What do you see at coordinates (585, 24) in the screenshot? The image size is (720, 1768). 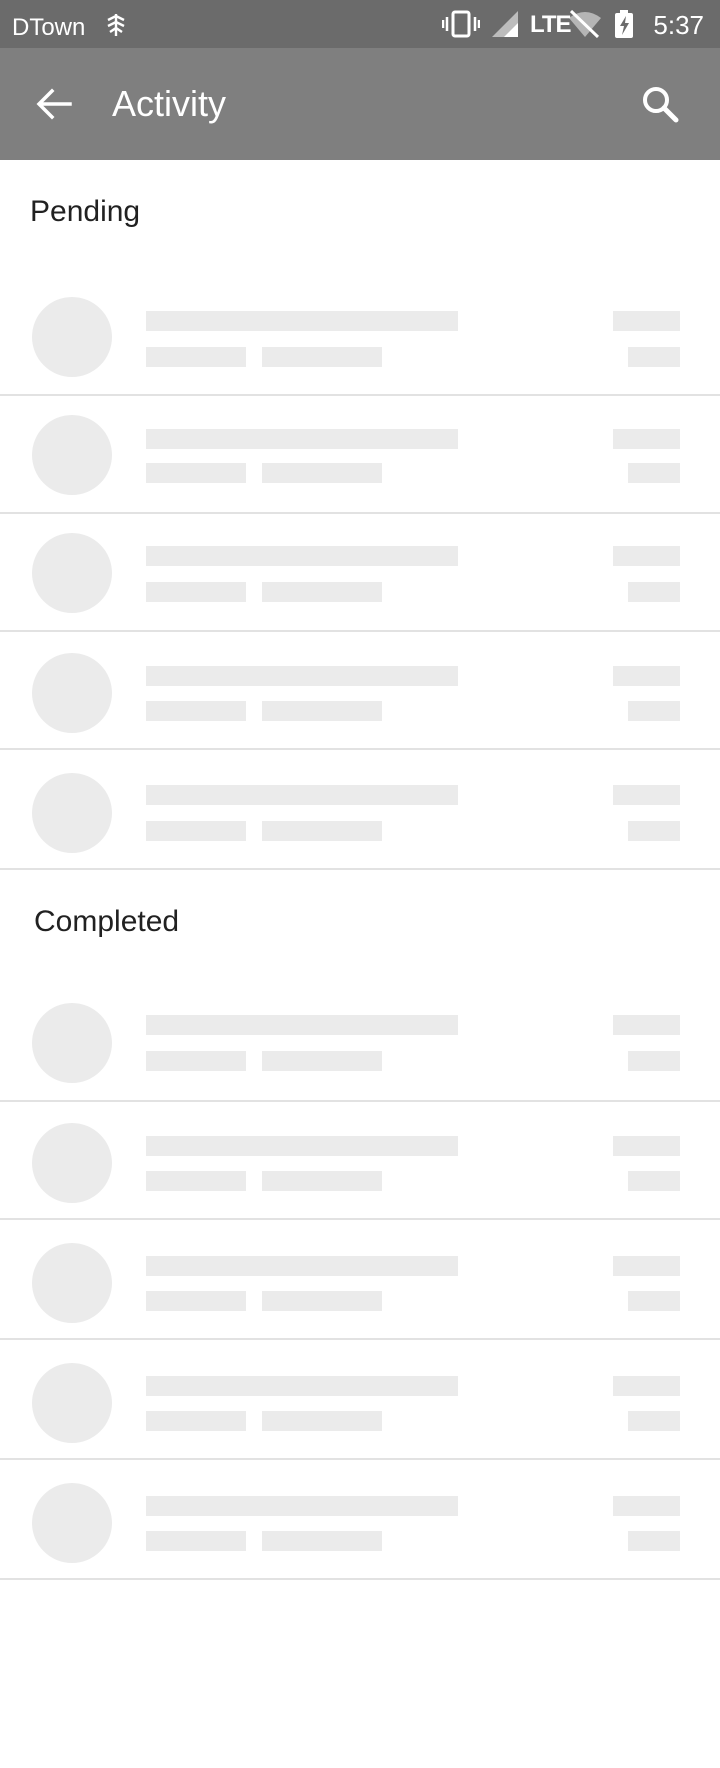 I see `wifi-off-icon` at bounding box center [585, 24].